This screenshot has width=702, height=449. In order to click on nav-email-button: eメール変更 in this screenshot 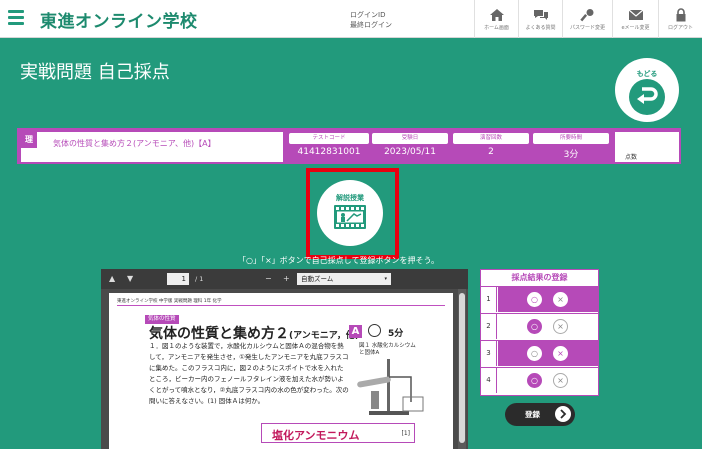, I will do `click(635, 19)`.